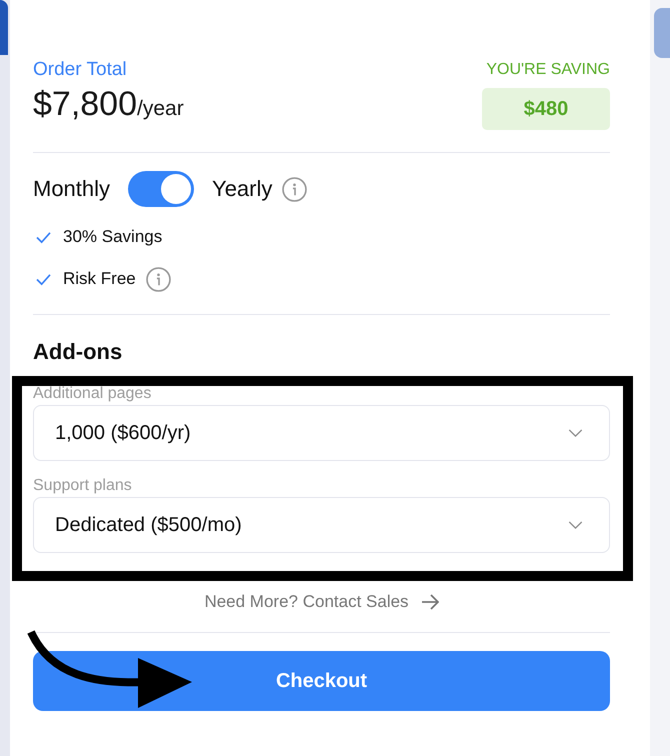 The height and width of the screenshot is (756, 670). I want to click on billing-option-label: Yearly, so click(242, 189).